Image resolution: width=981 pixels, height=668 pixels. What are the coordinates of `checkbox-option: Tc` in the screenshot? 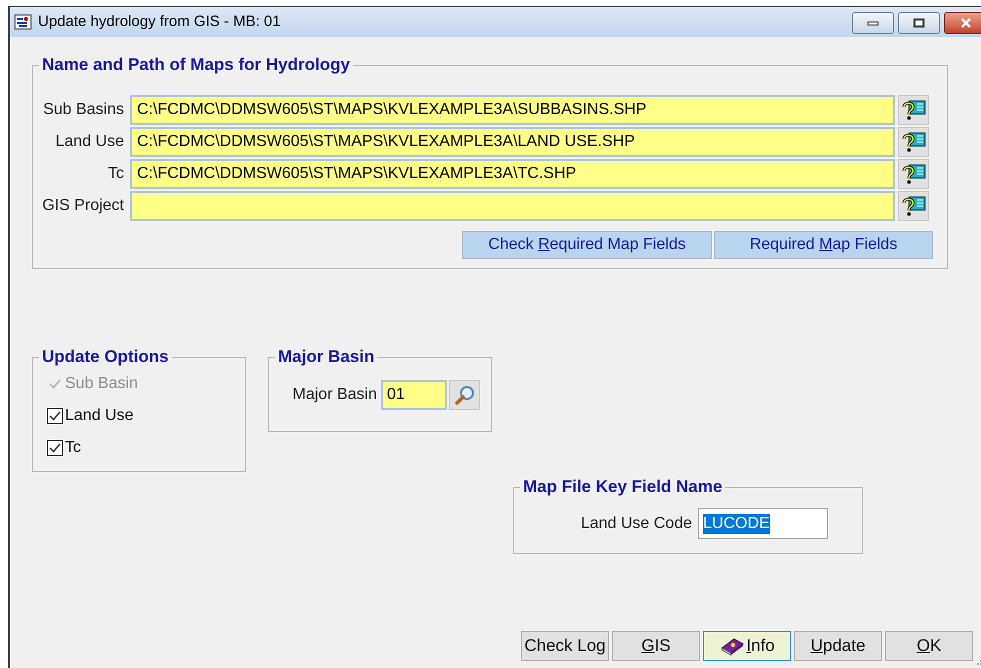 It's located at (146, 448).